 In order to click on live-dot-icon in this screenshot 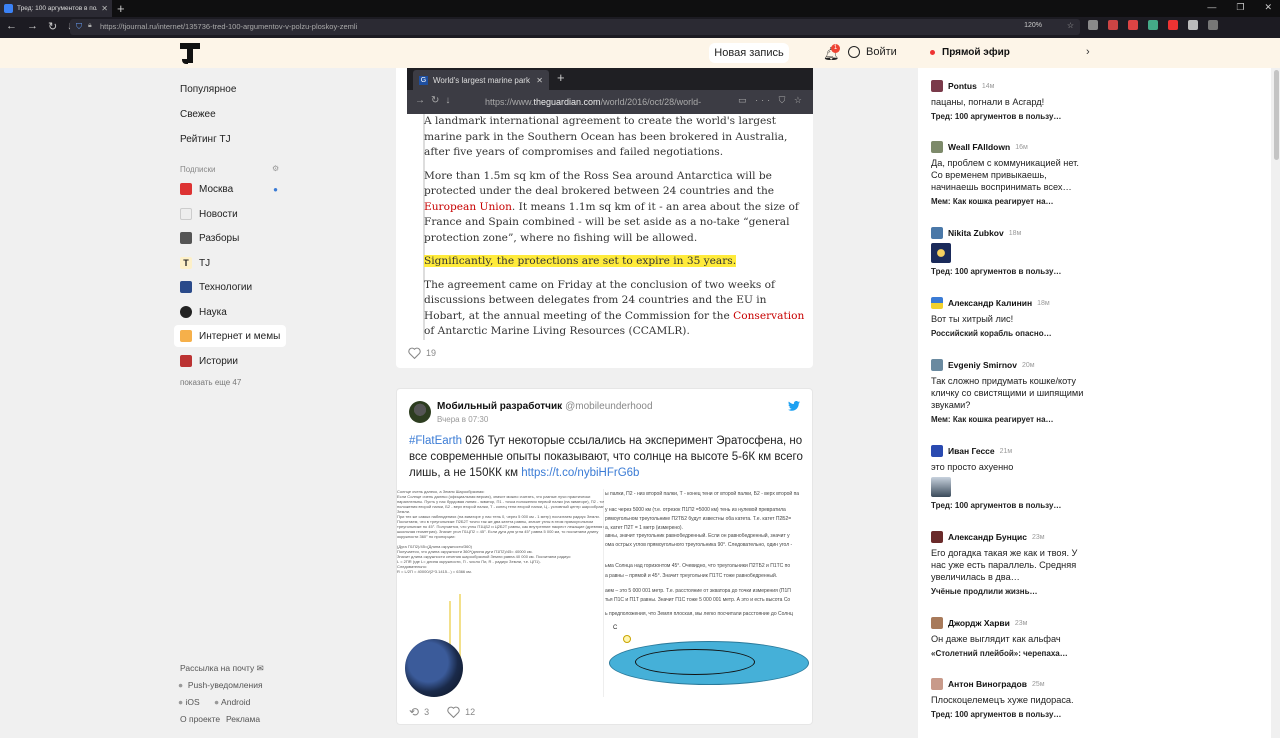, I will do `click(932, 52)`.